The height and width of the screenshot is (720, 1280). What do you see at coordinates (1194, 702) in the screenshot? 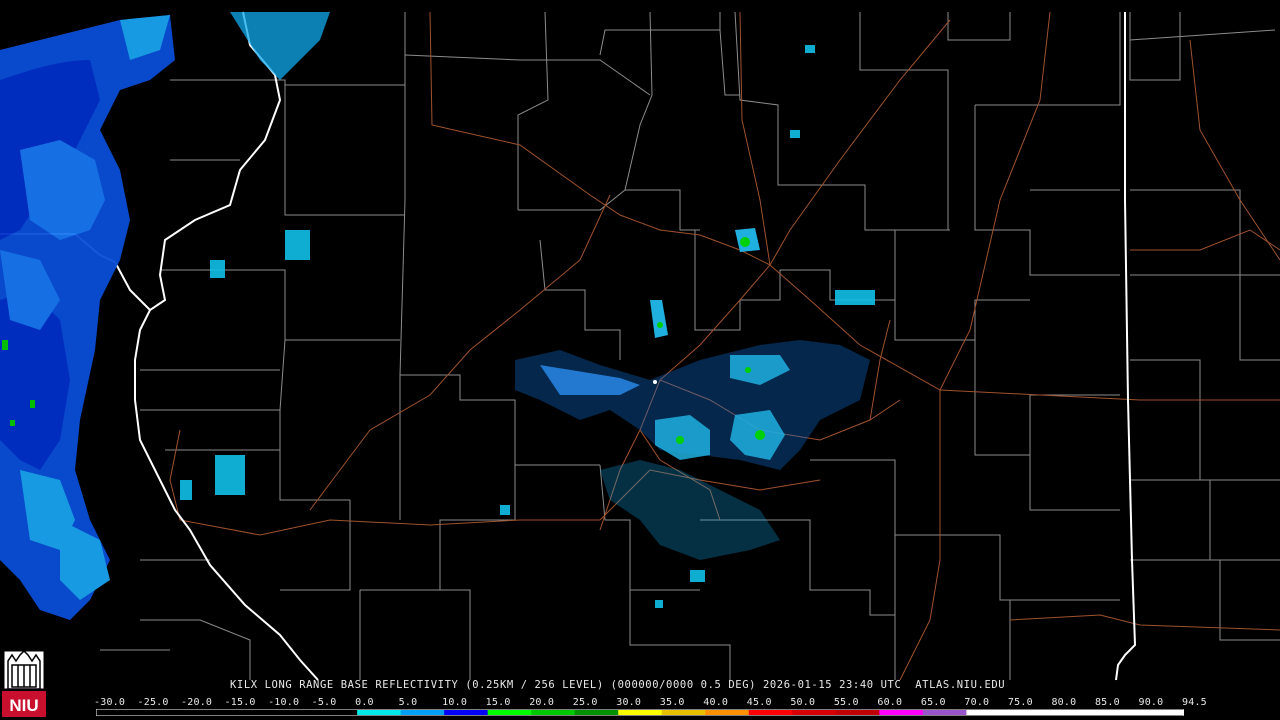
I see `legend-label: 94.5` at bounding box center [1194, 702].